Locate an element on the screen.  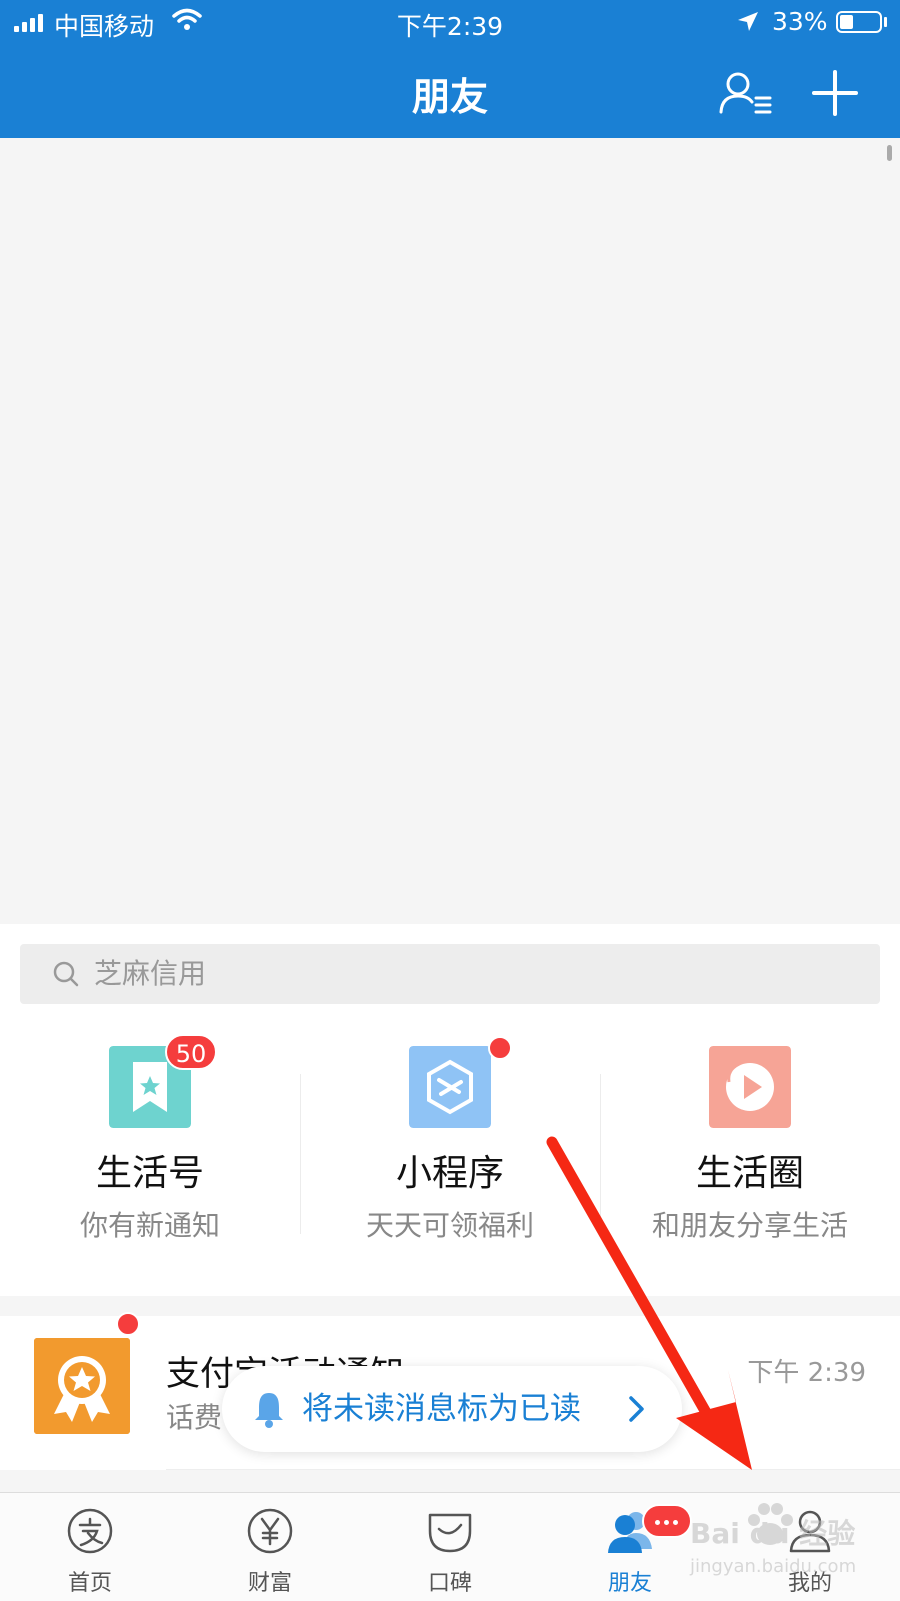
contacts-list-icon is located at coordinates (746, 93).